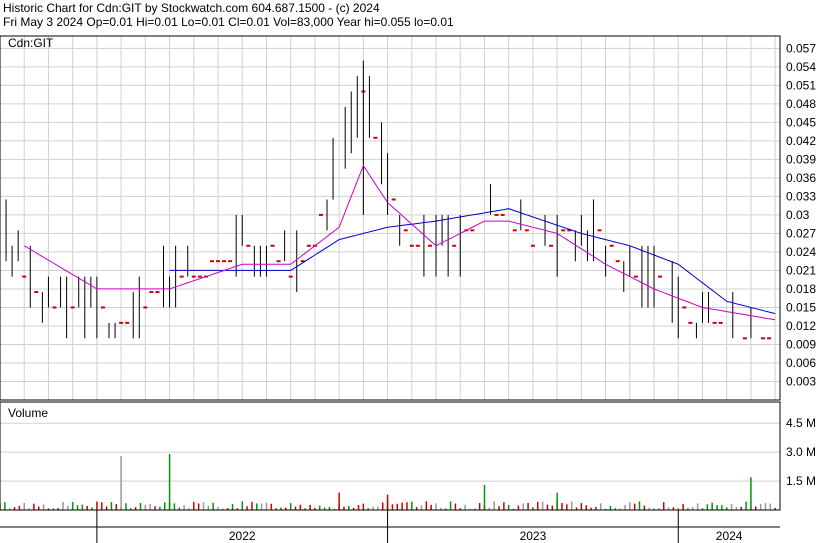  Describe the element at coordinates (801, 252) in the screenshot. I see `price-tick-label: 0.024` at that location.